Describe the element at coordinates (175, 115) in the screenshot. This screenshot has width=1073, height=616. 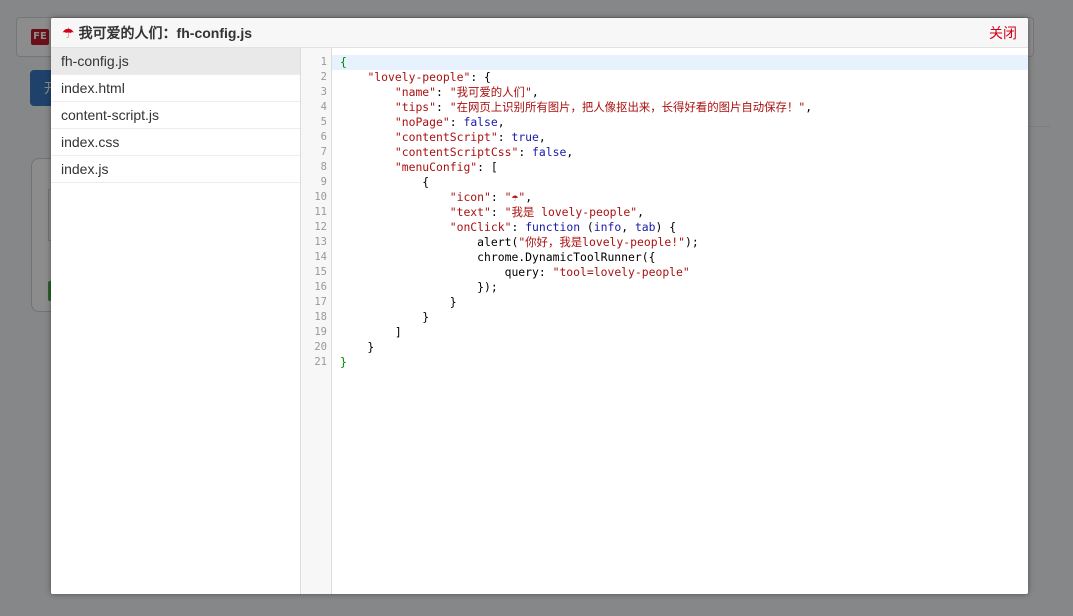
I see `file-item: content-script.js` at that location.